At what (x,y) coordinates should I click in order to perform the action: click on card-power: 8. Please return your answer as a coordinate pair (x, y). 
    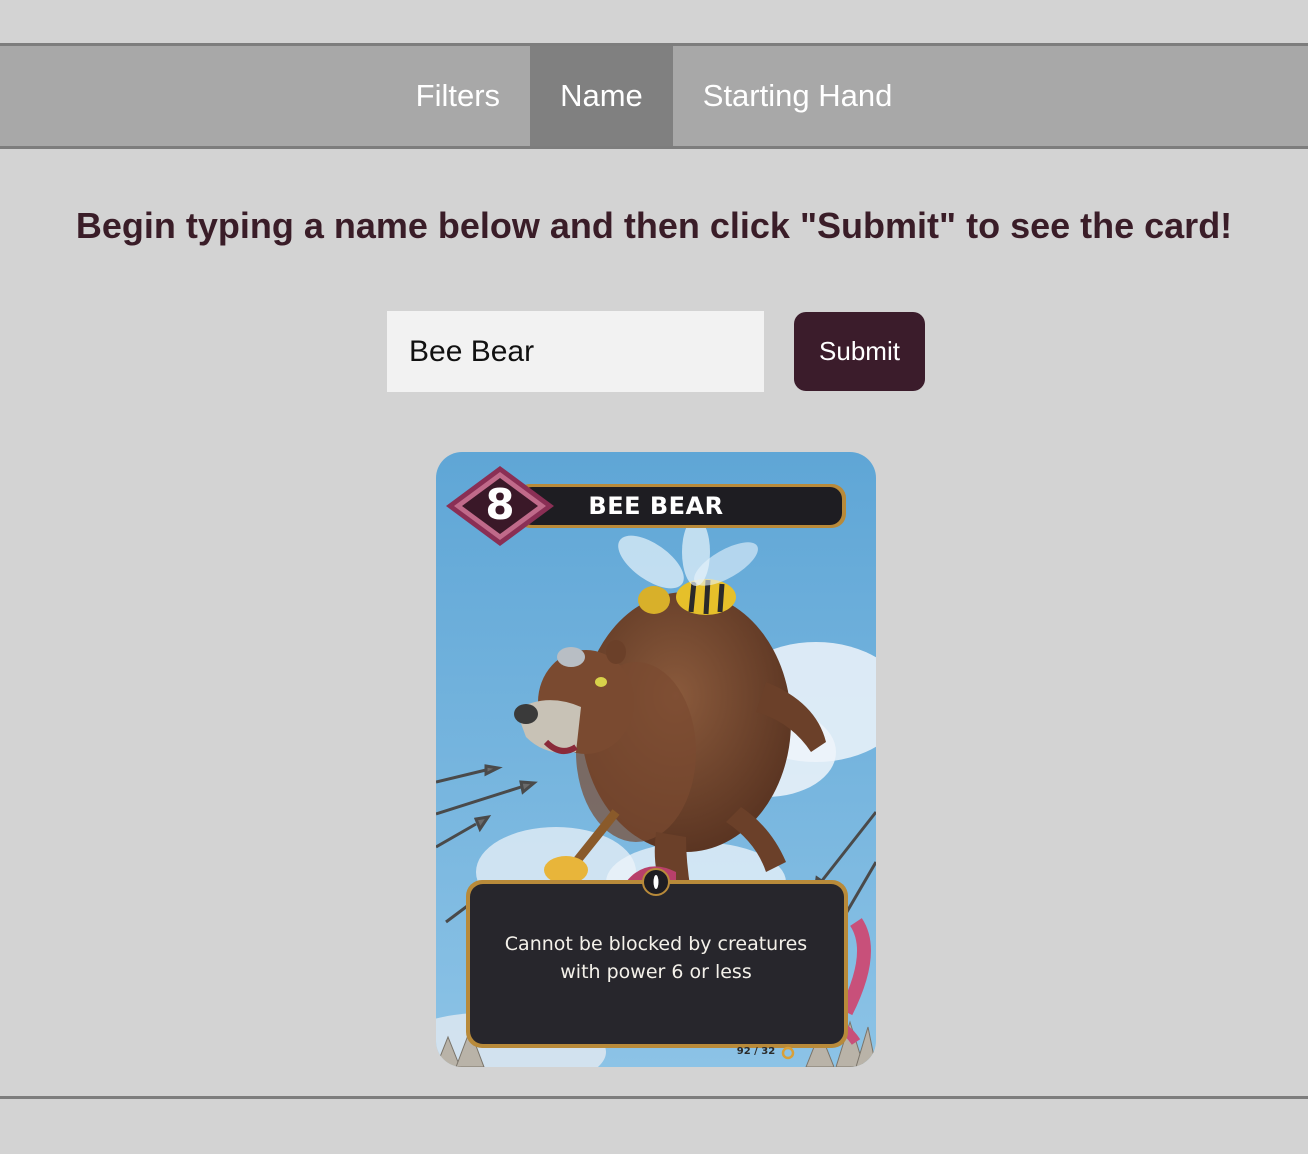
    Looking at the image, I should click on (500, 504).